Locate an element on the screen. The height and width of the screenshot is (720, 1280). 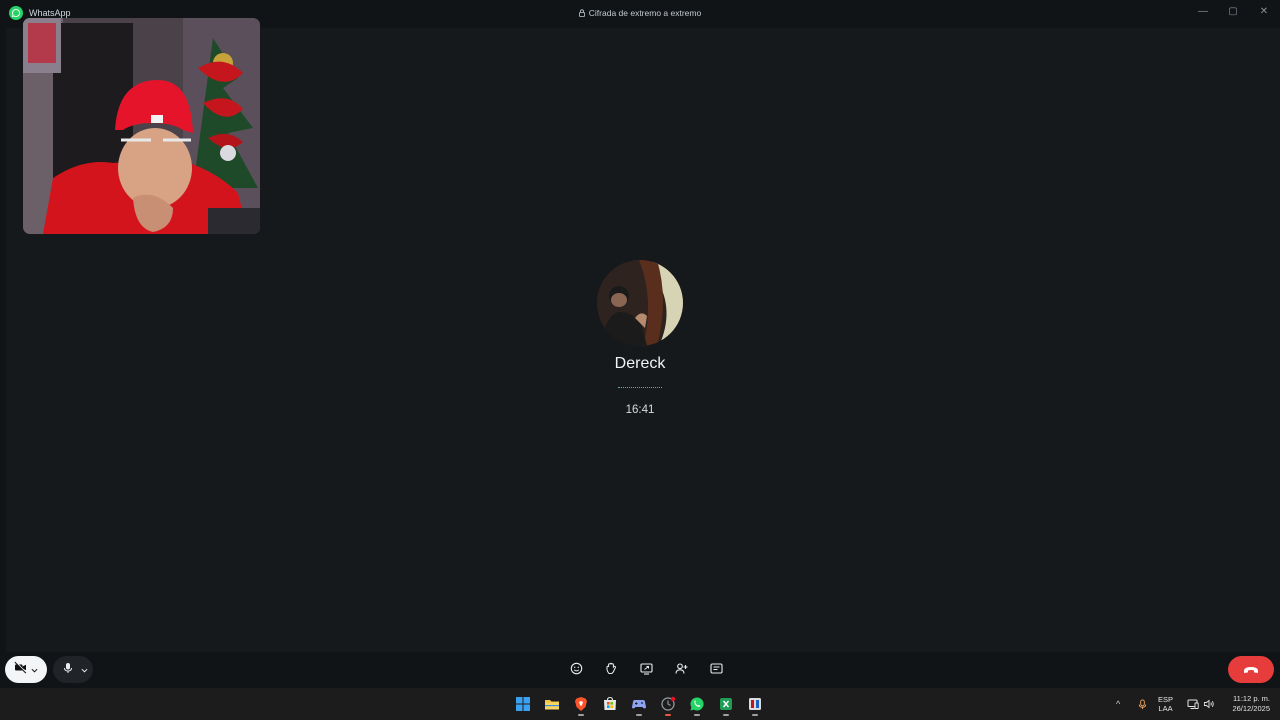
captions-button is located at coordinates (716, 668).